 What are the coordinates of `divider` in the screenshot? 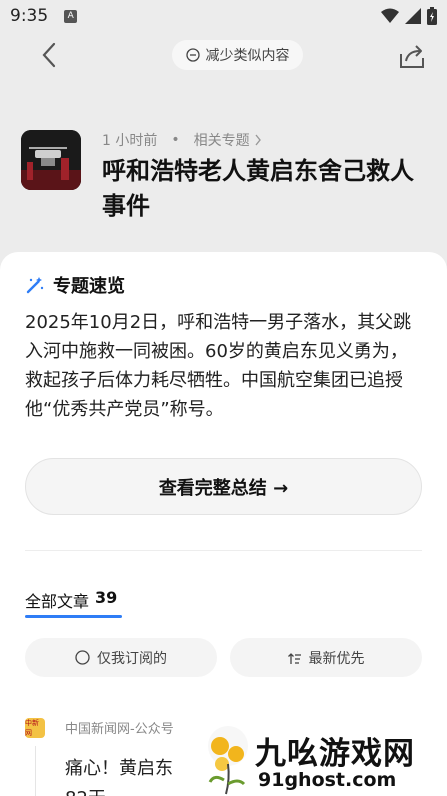 It's located at (223, 550).